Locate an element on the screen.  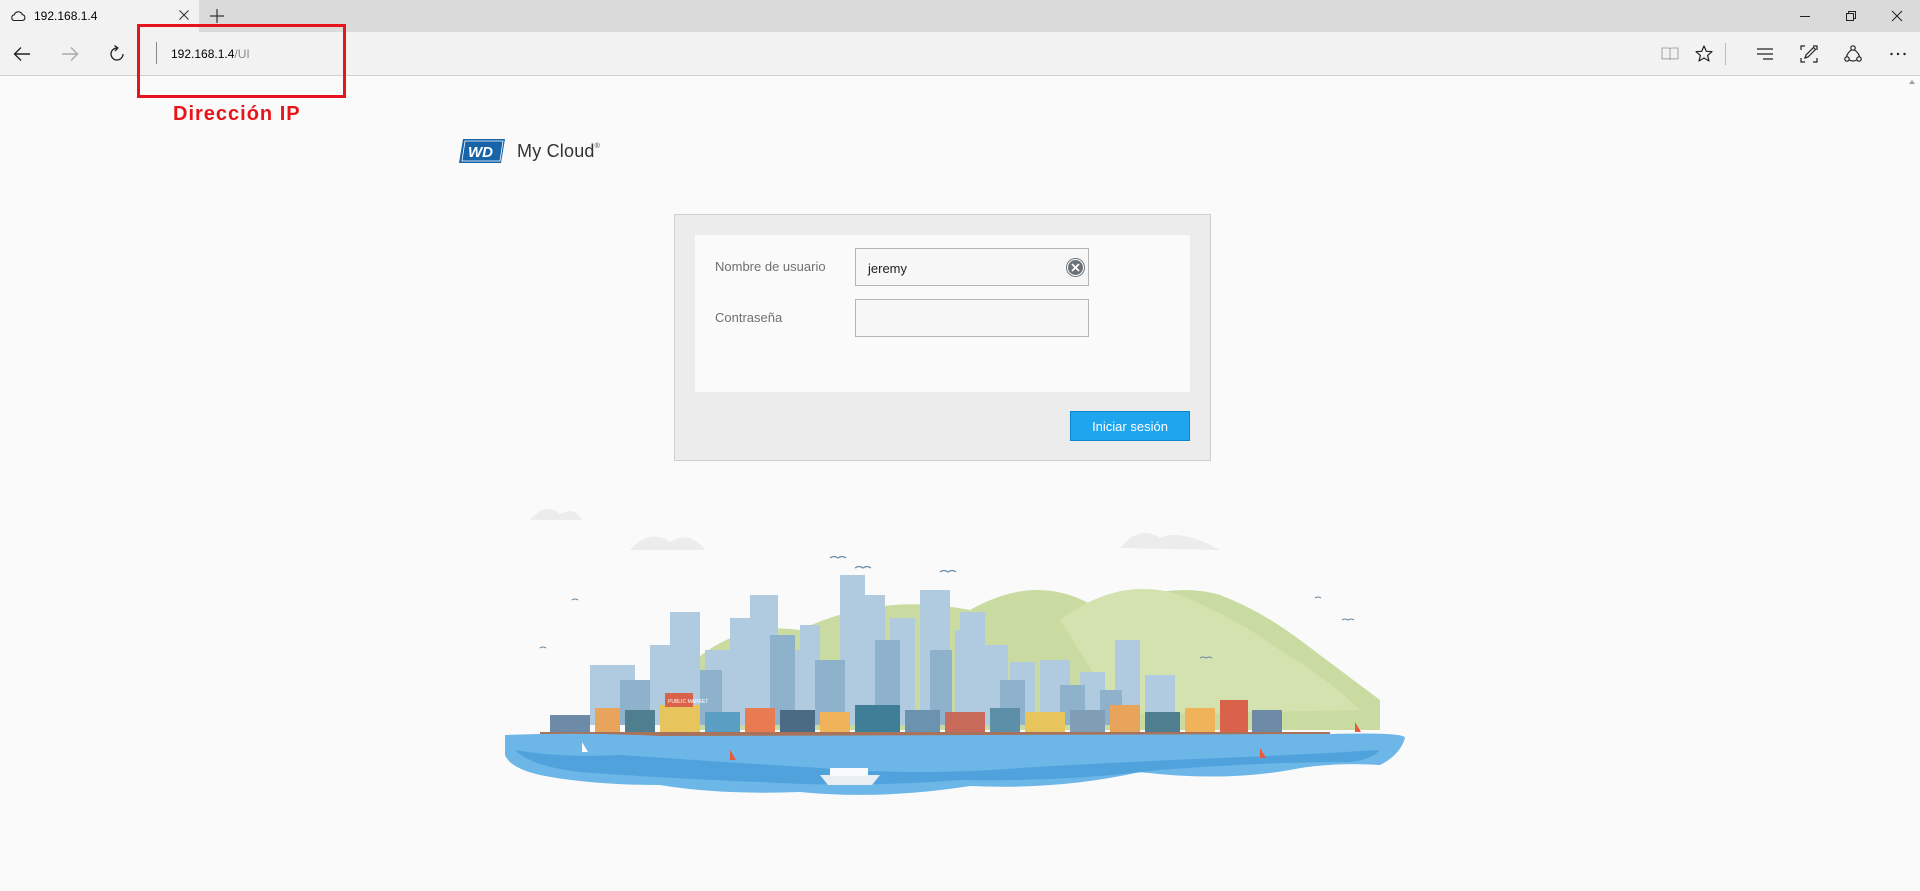
share-icon is located at coordinates (1853, 53).